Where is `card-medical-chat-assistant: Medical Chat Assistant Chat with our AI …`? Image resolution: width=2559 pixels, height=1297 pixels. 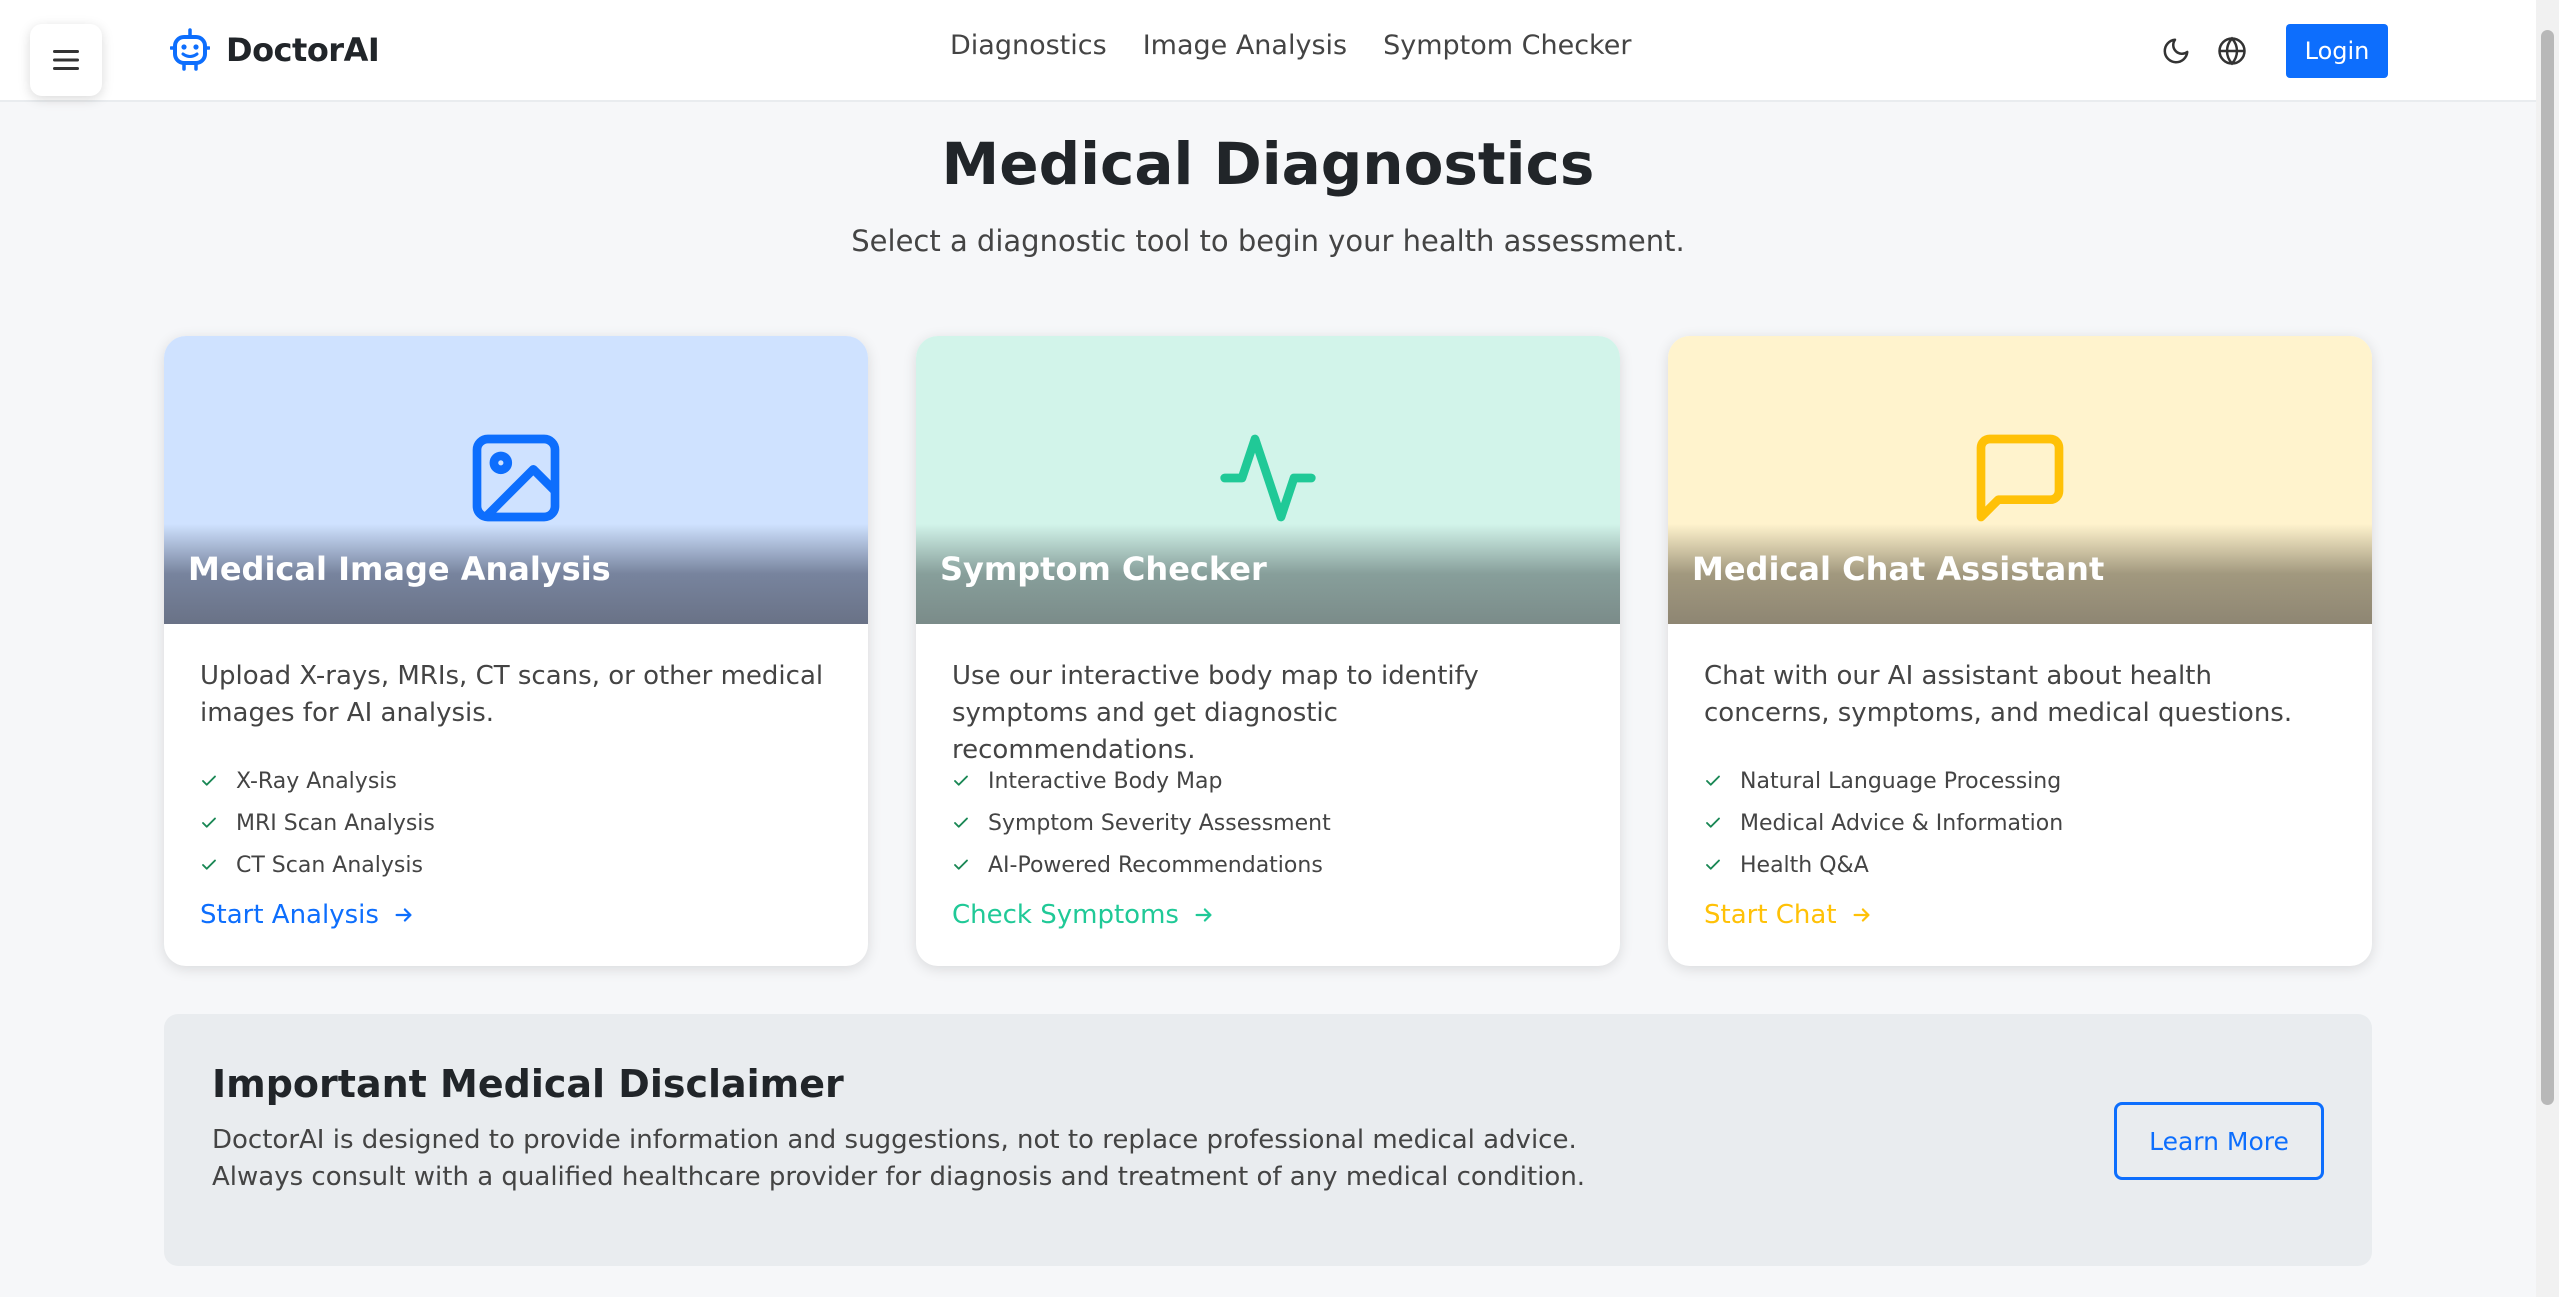
card-medical-chat-assistant: Medical Chat Assistant Chat with our AI … is located at coordinates (2020, 651).